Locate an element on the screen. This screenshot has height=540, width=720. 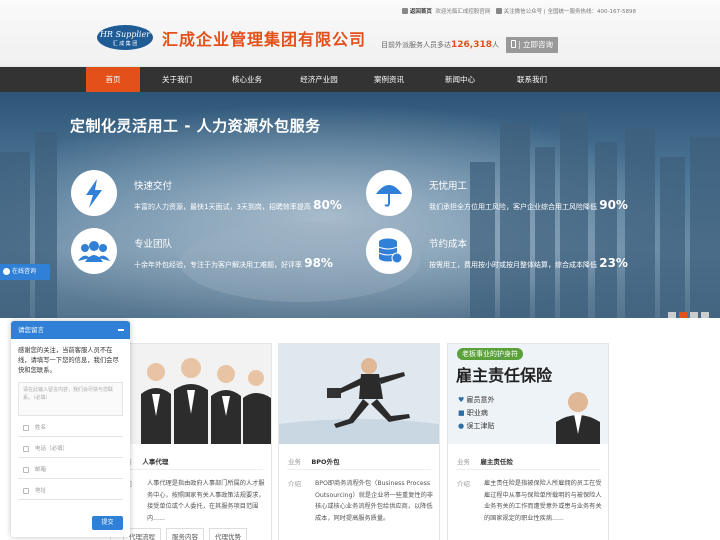
card-business-name: 雇主责任险 is located at coordinates (496, 462).